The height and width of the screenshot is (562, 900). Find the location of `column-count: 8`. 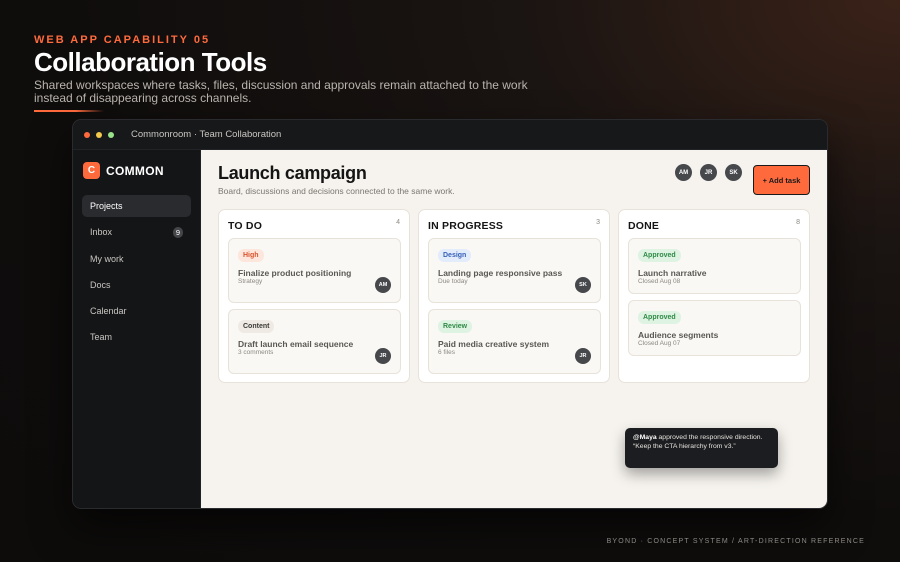

column-count: 8 is located at coordinates (798, 222).